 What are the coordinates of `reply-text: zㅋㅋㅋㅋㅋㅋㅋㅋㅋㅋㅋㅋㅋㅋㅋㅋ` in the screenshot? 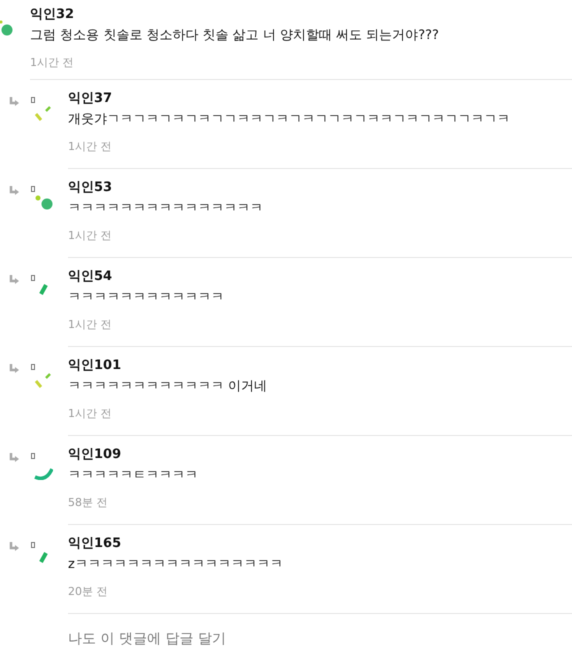 It's located at (176, 565).